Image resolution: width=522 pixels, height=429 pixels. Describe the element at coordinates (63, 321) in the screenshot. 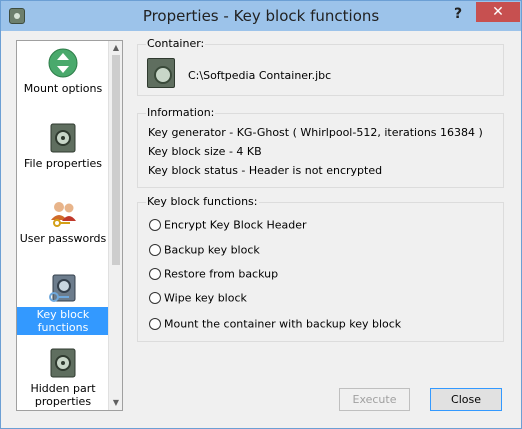

I see `sidebar-item-label: Key block functions` at that location.